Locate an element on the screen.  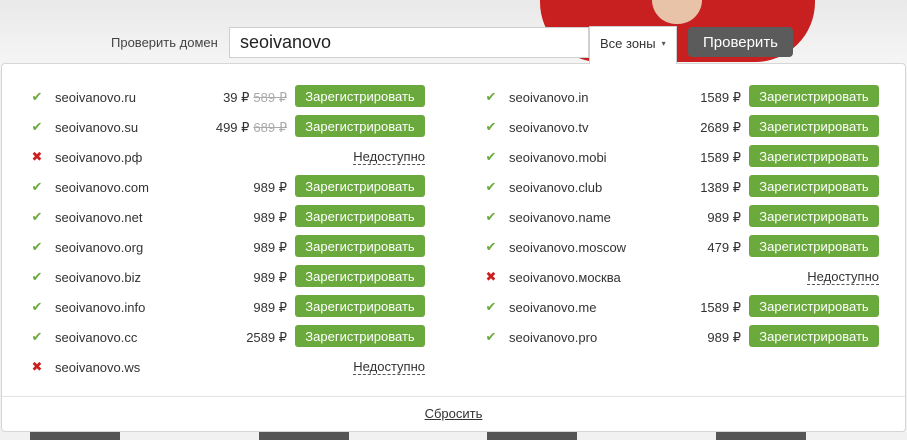
reset-link: Сбросить is located at coordinates (454, 413).